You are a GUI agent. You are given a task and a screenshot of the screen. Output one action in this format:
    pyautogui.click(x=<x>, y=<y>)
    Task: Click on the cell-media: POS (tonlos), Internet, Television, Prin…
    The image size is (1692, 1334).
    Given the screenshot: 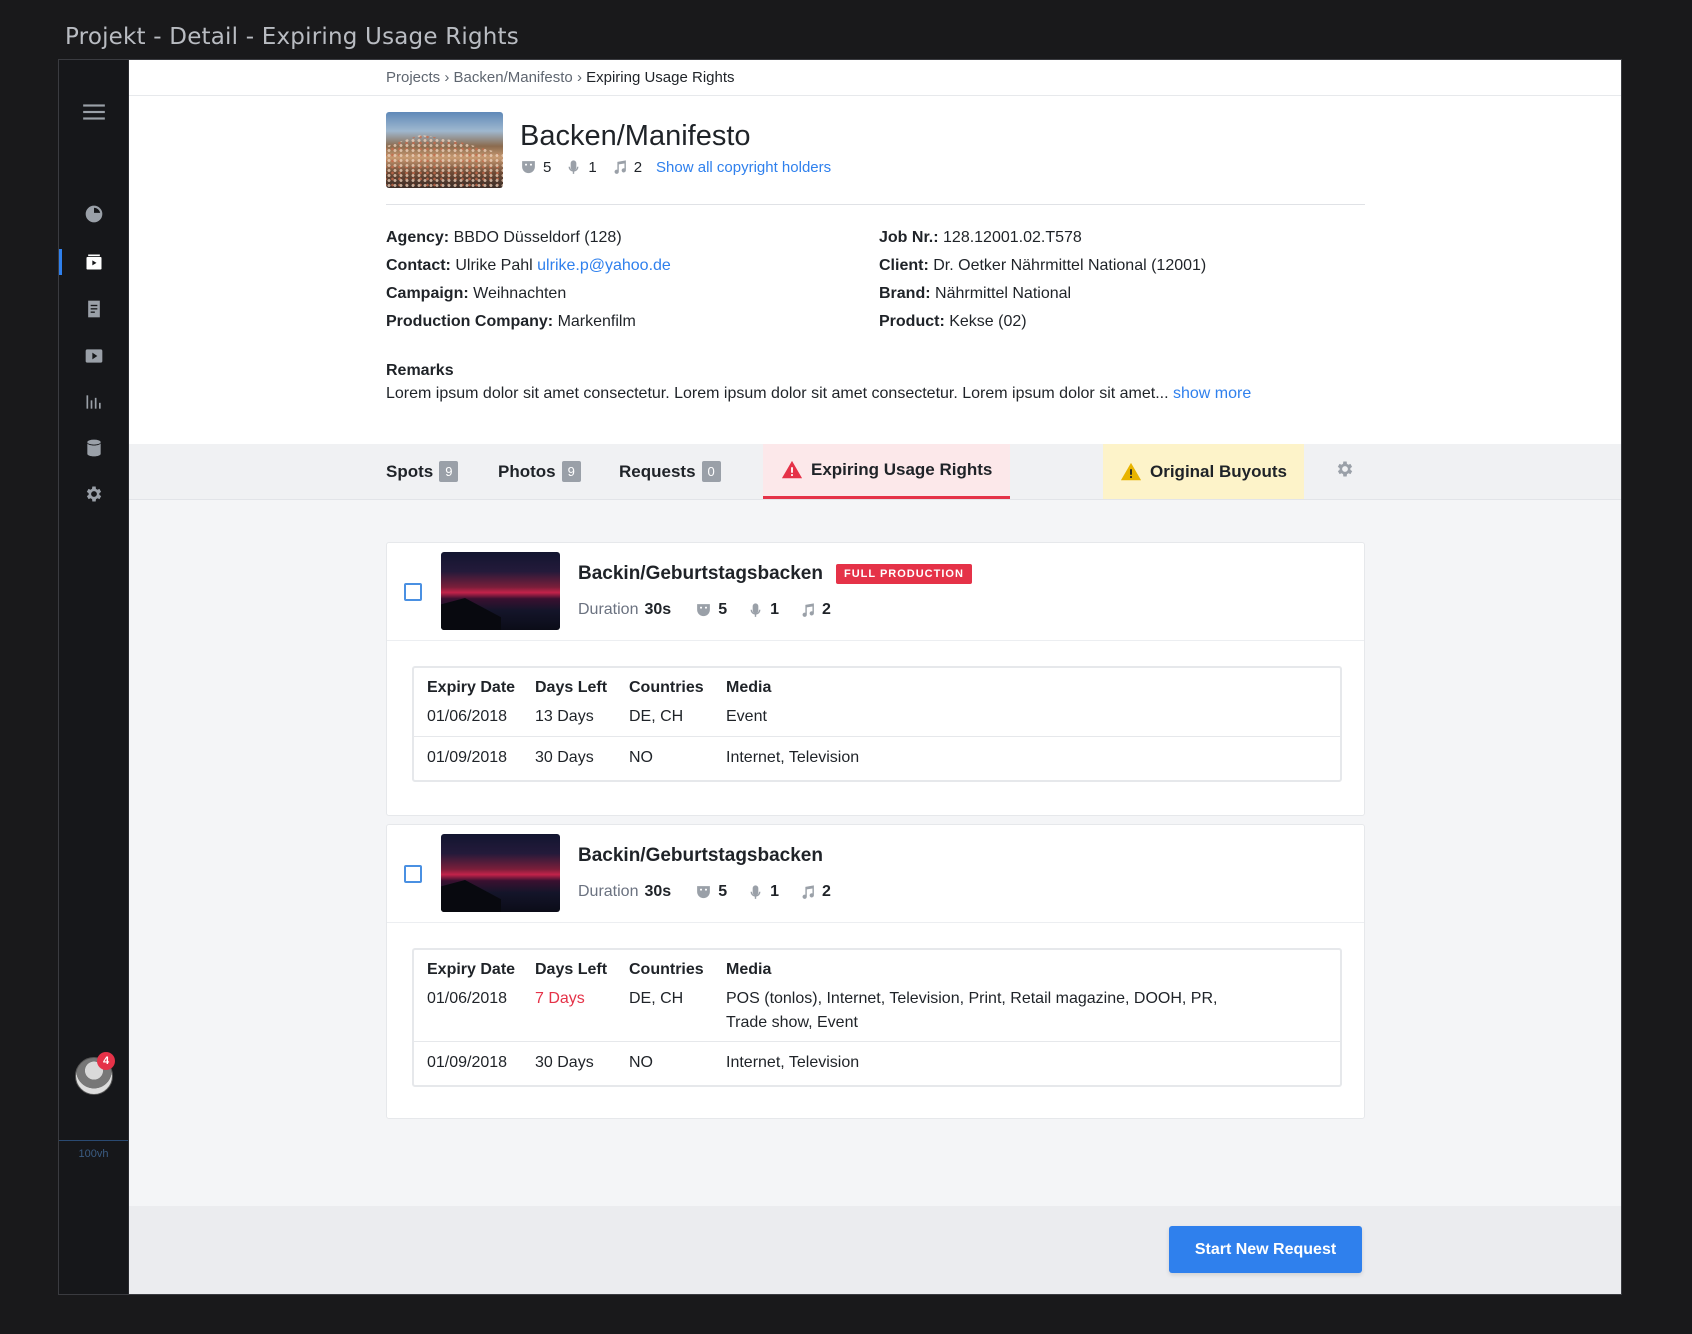 What is the action you would take?
    pyautogui.click(x=972, y=998)
    